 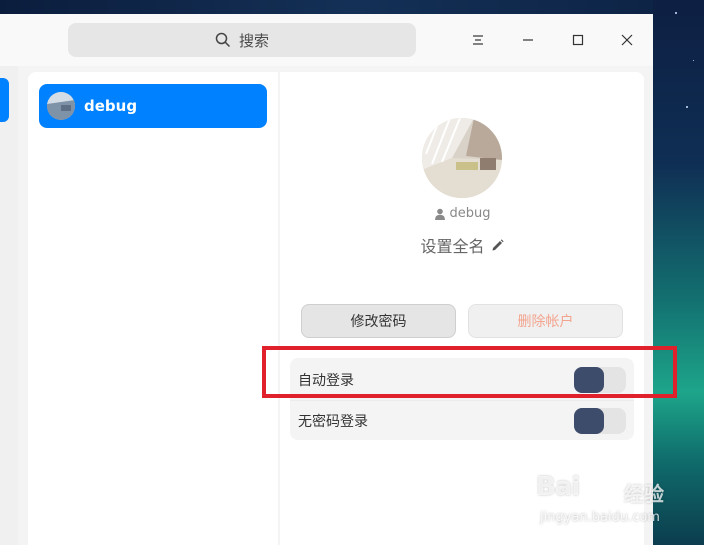 I want to click on paw-logo-icon, so click(x=608, y=486).